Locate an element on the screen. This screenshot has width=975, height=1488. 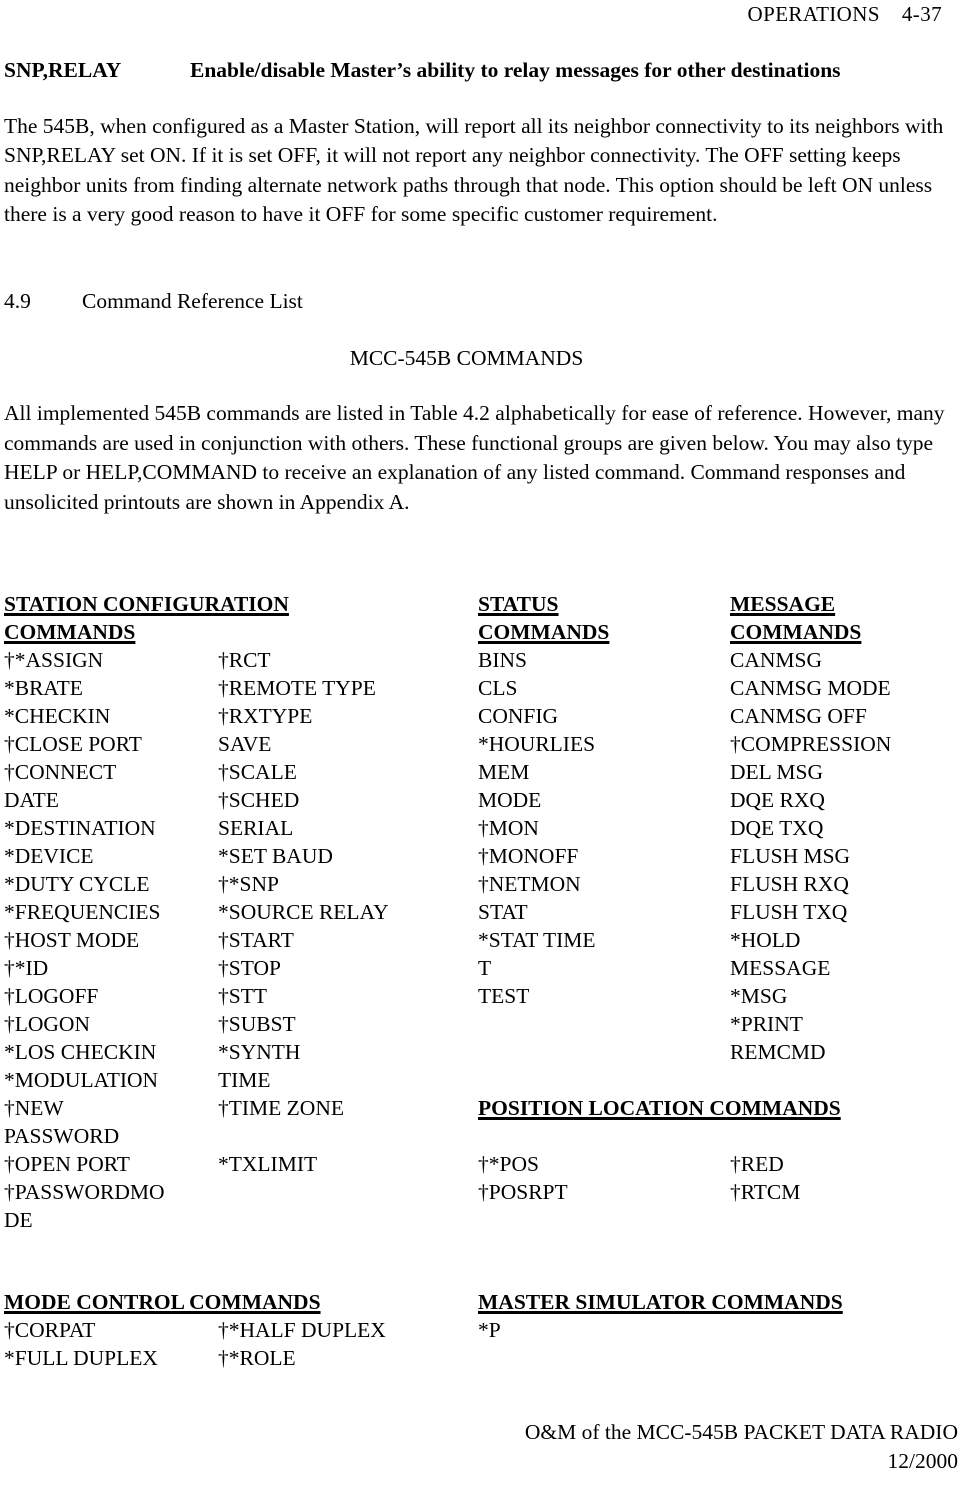
command-item: †PASSWORDMO is located at coordinates (84, 1192).